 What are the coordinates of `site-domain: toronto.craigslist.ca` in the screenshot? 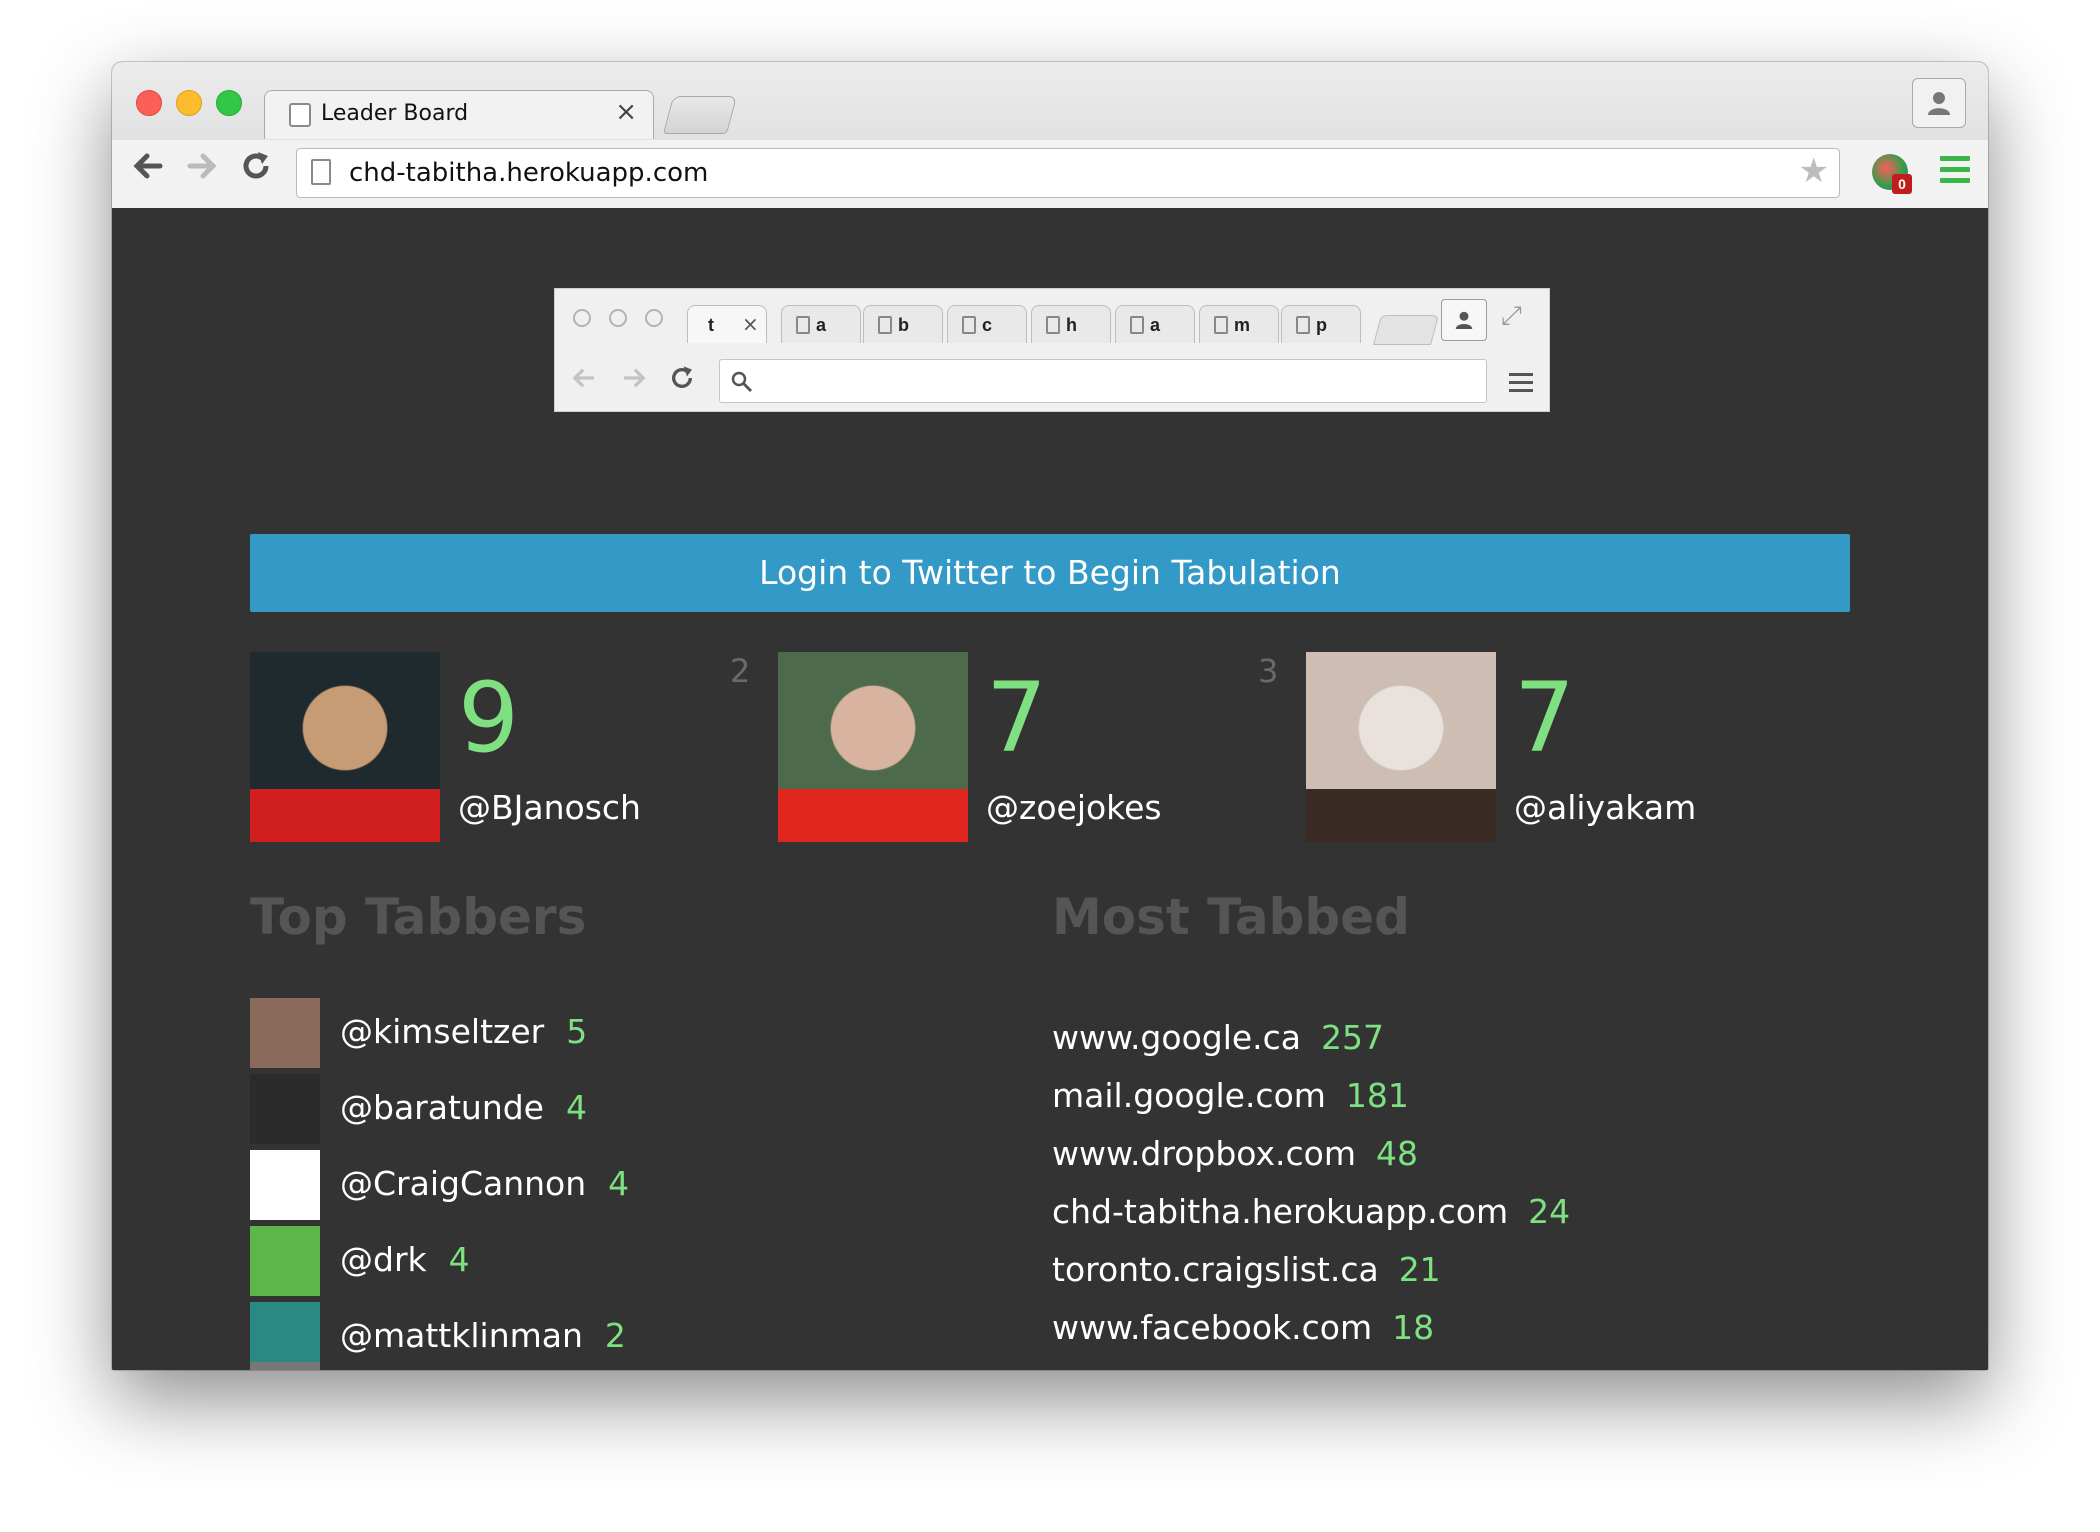 It's located at (1215, 1269).